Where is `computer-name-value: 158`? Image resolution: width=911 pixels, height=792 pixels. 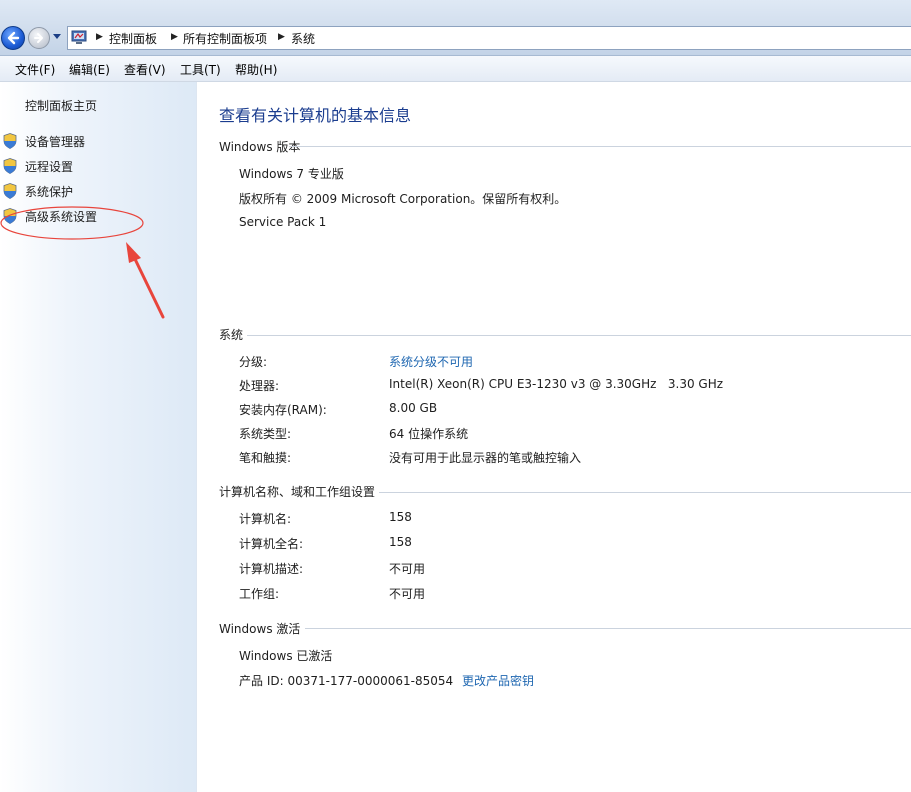 computer-name-value: 158 is located at coordinates (400, 517).